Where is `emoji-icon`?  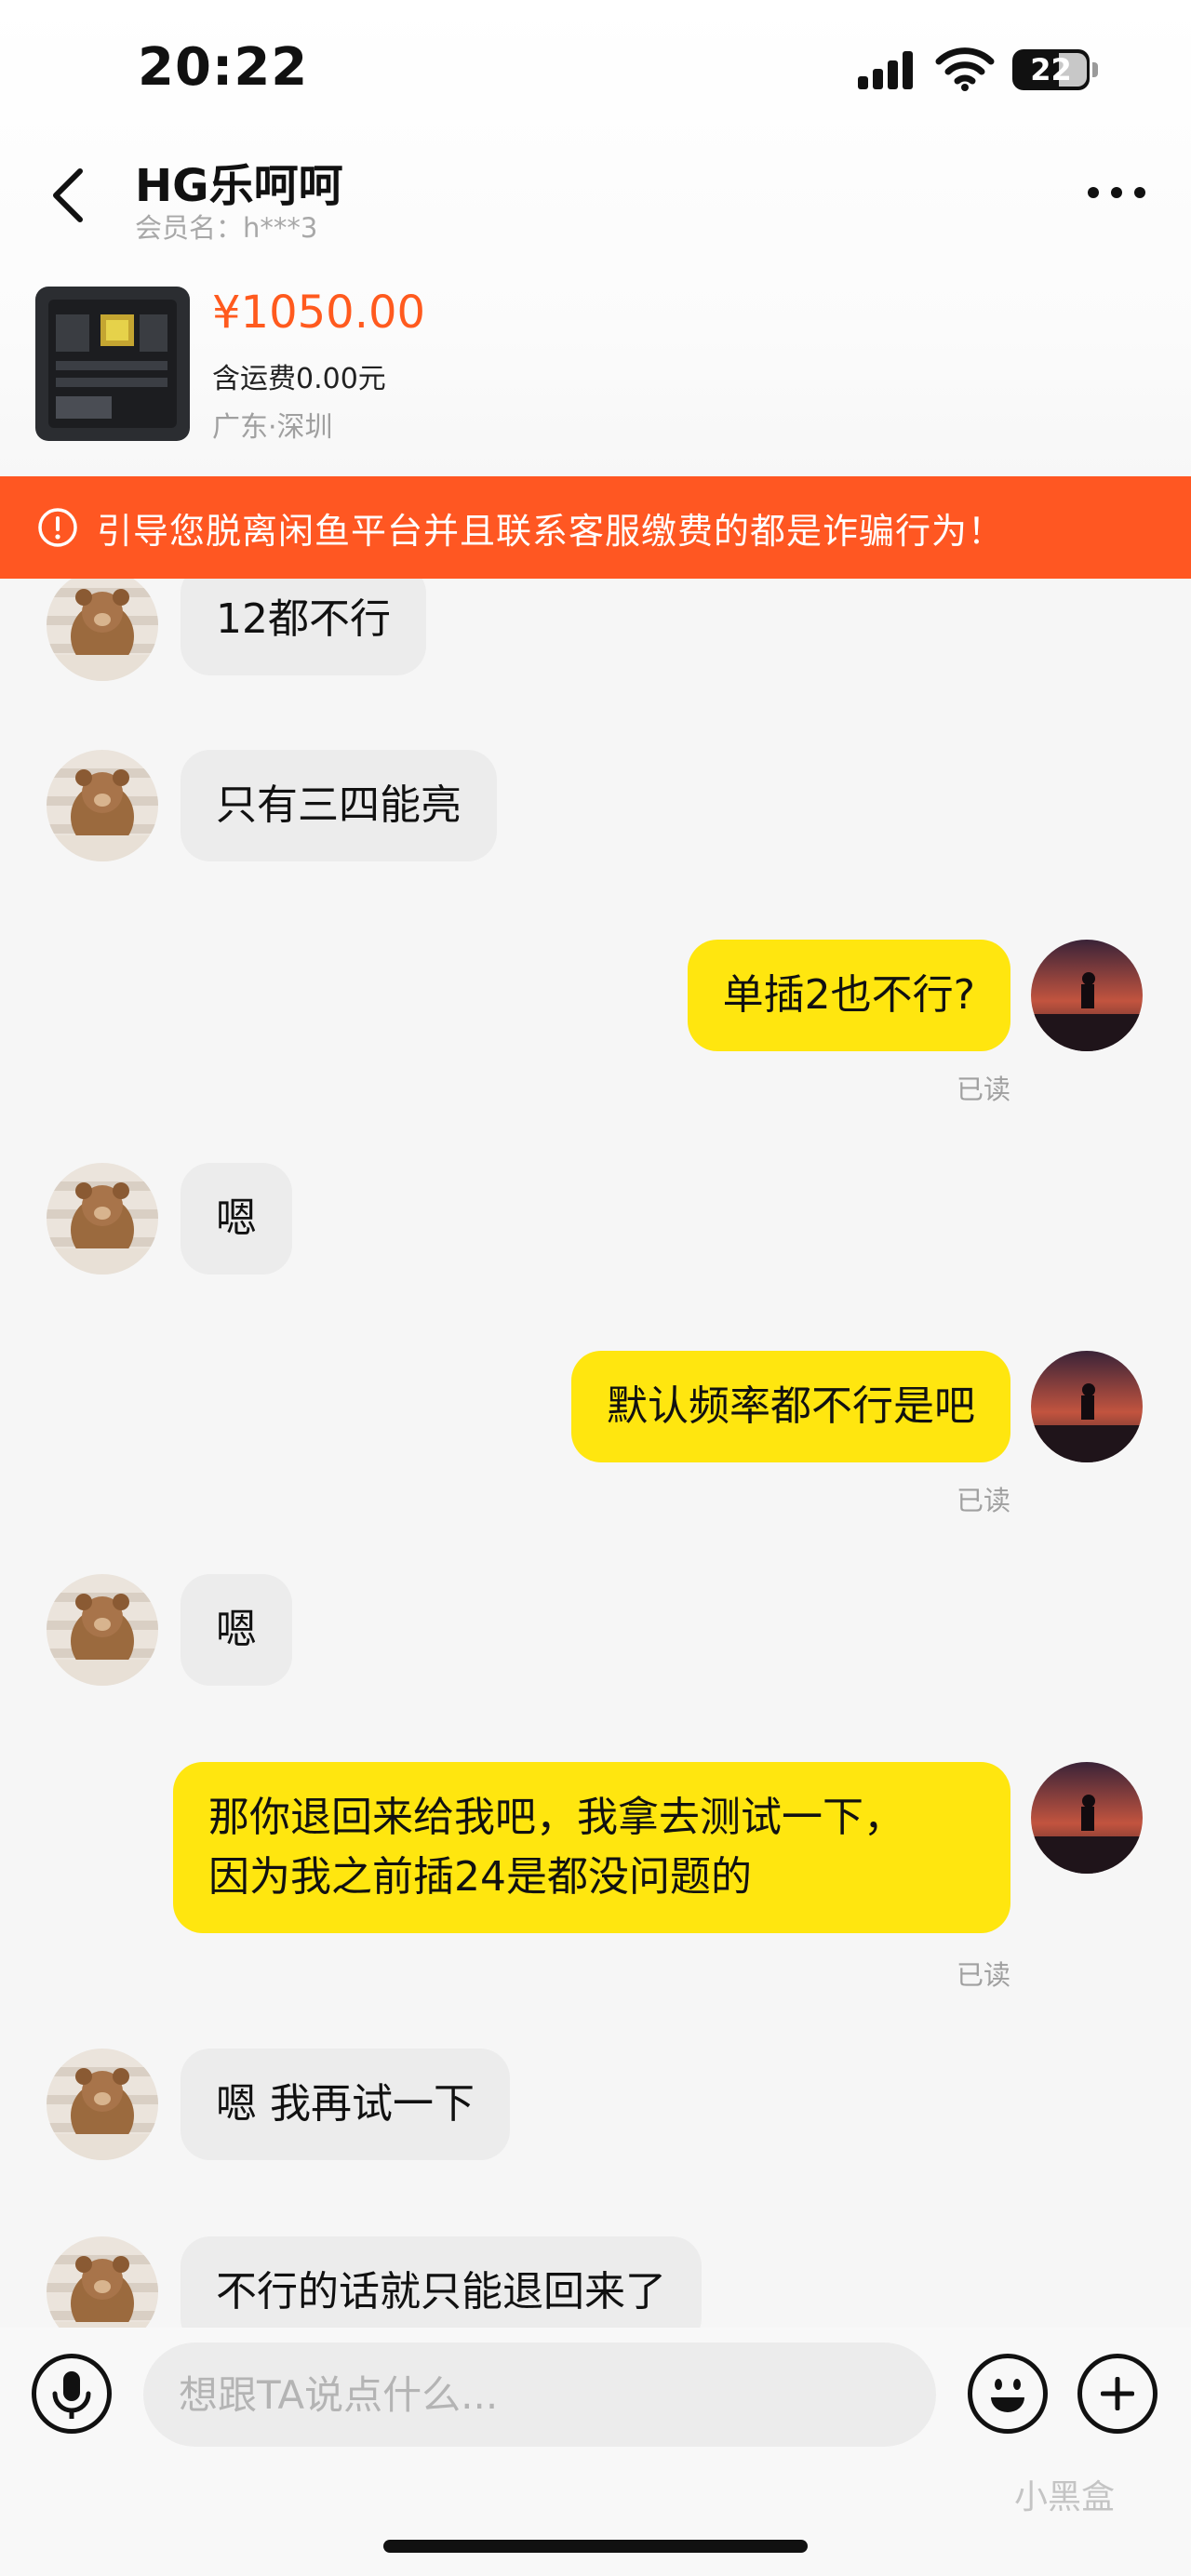 emoji-icon is located at coordinates (1007, 2395).